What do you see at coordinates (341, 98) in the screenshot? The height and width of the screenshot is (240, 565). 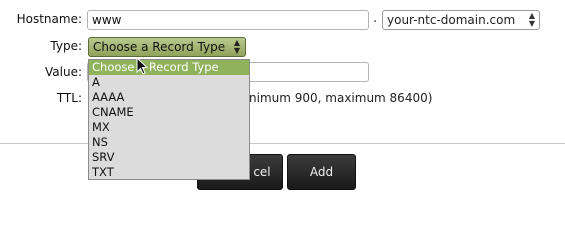 I see `ttl-hint: nimum 900, maximum 86400)` at bounding box center [341, 98].